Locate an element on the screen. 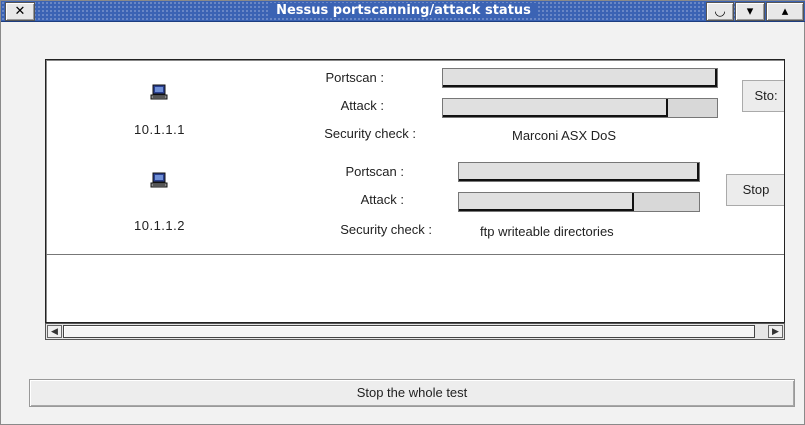 The height and width of the screenshot is (425, 805). horizontal-scrollbar: ◀ ▶ is located at coordinates (415, 331).